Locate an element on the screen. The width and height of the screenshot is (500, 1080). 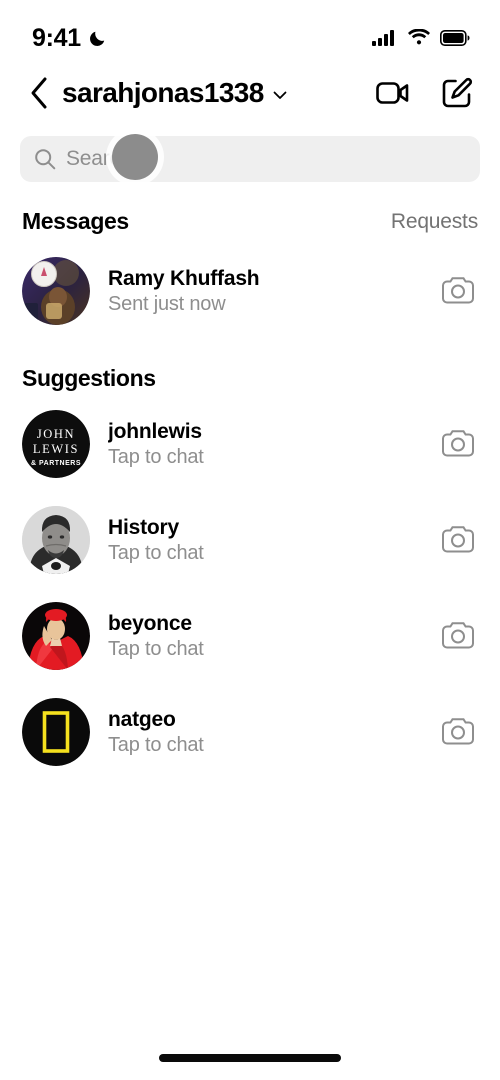
battery-full-icon is located at coordinates (455, 38).